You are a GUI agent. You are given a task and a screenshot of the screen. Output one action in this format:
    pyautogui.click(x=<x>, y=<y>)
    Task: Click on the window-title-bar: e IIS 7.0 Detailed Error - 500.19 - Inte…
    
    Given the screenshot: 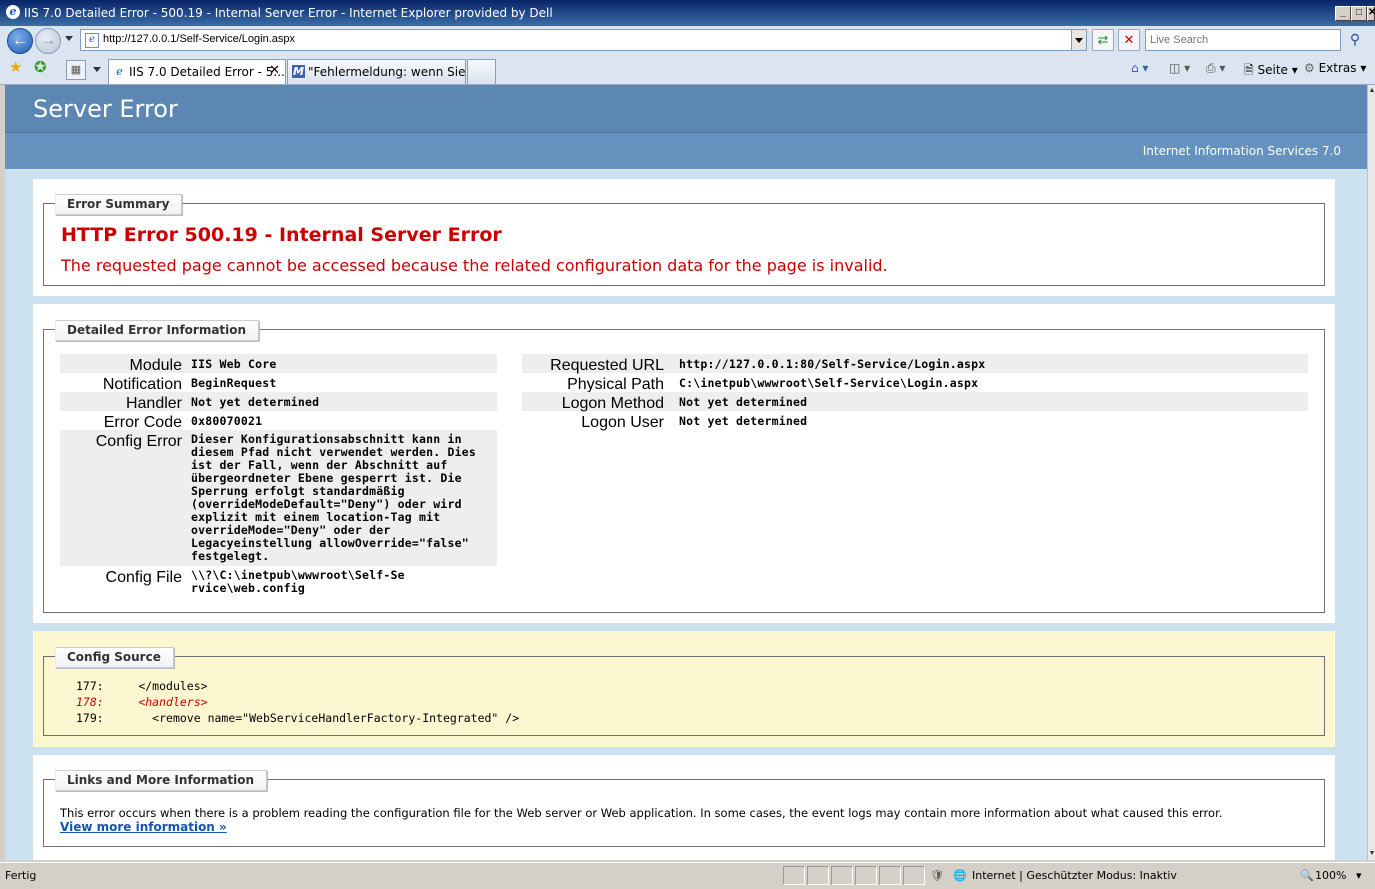 What is the action you would take?
    pyautogui.click(x=687, y=13)
    